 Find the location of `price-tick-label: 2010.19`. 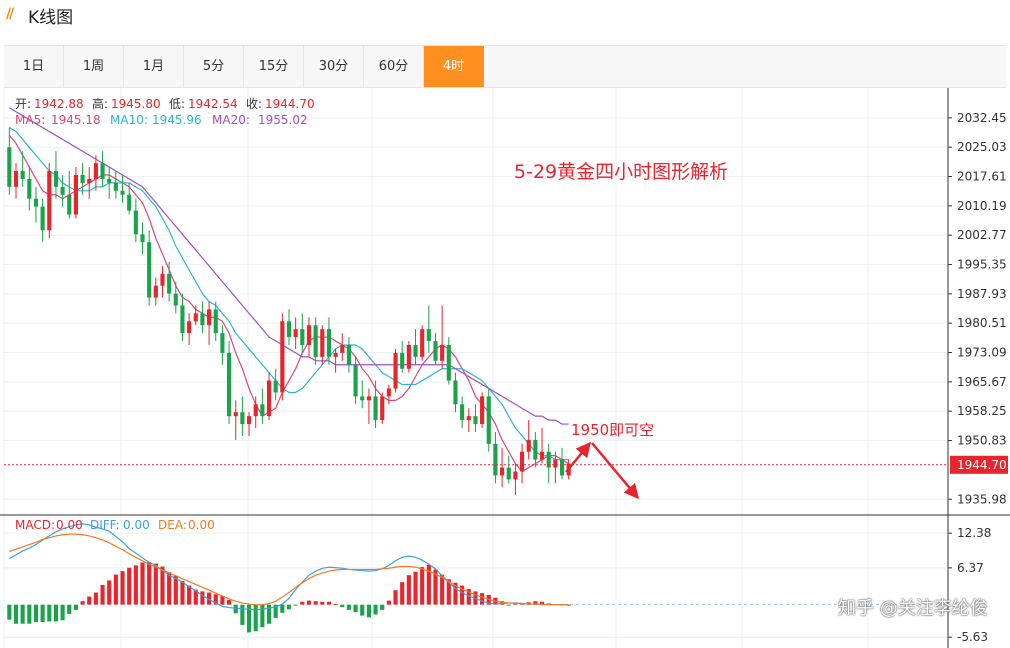

price-tick-label: 2010.19 is located at coordinates (982, 206).